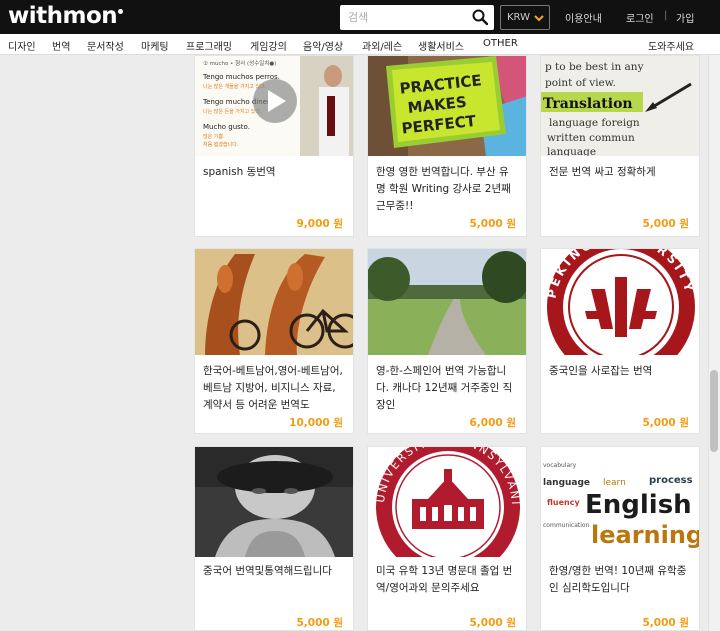 The image size is (720, 631). I want to click on login-link: 로그인, so click(640, 17).